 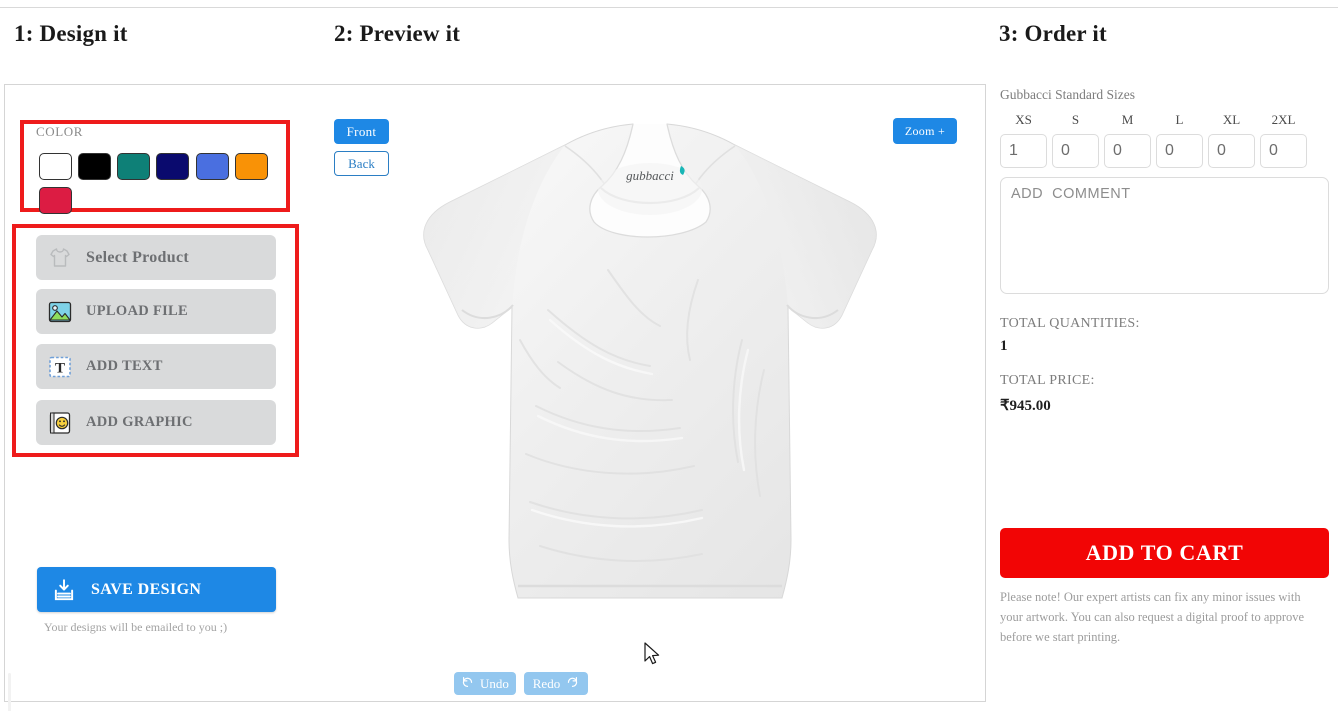 I want to click on size-label-m: M, so click(x=1127, y=119).